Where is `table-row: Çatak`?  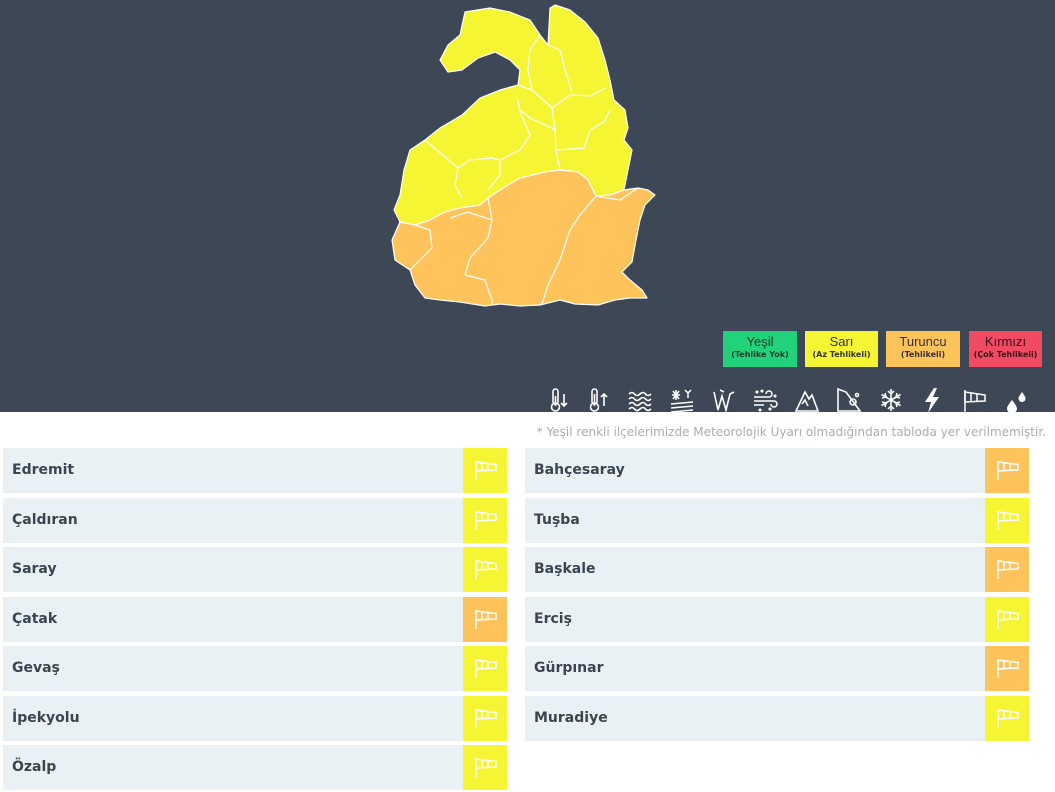 table-row: Çatak is located at coordinates (255, 619).